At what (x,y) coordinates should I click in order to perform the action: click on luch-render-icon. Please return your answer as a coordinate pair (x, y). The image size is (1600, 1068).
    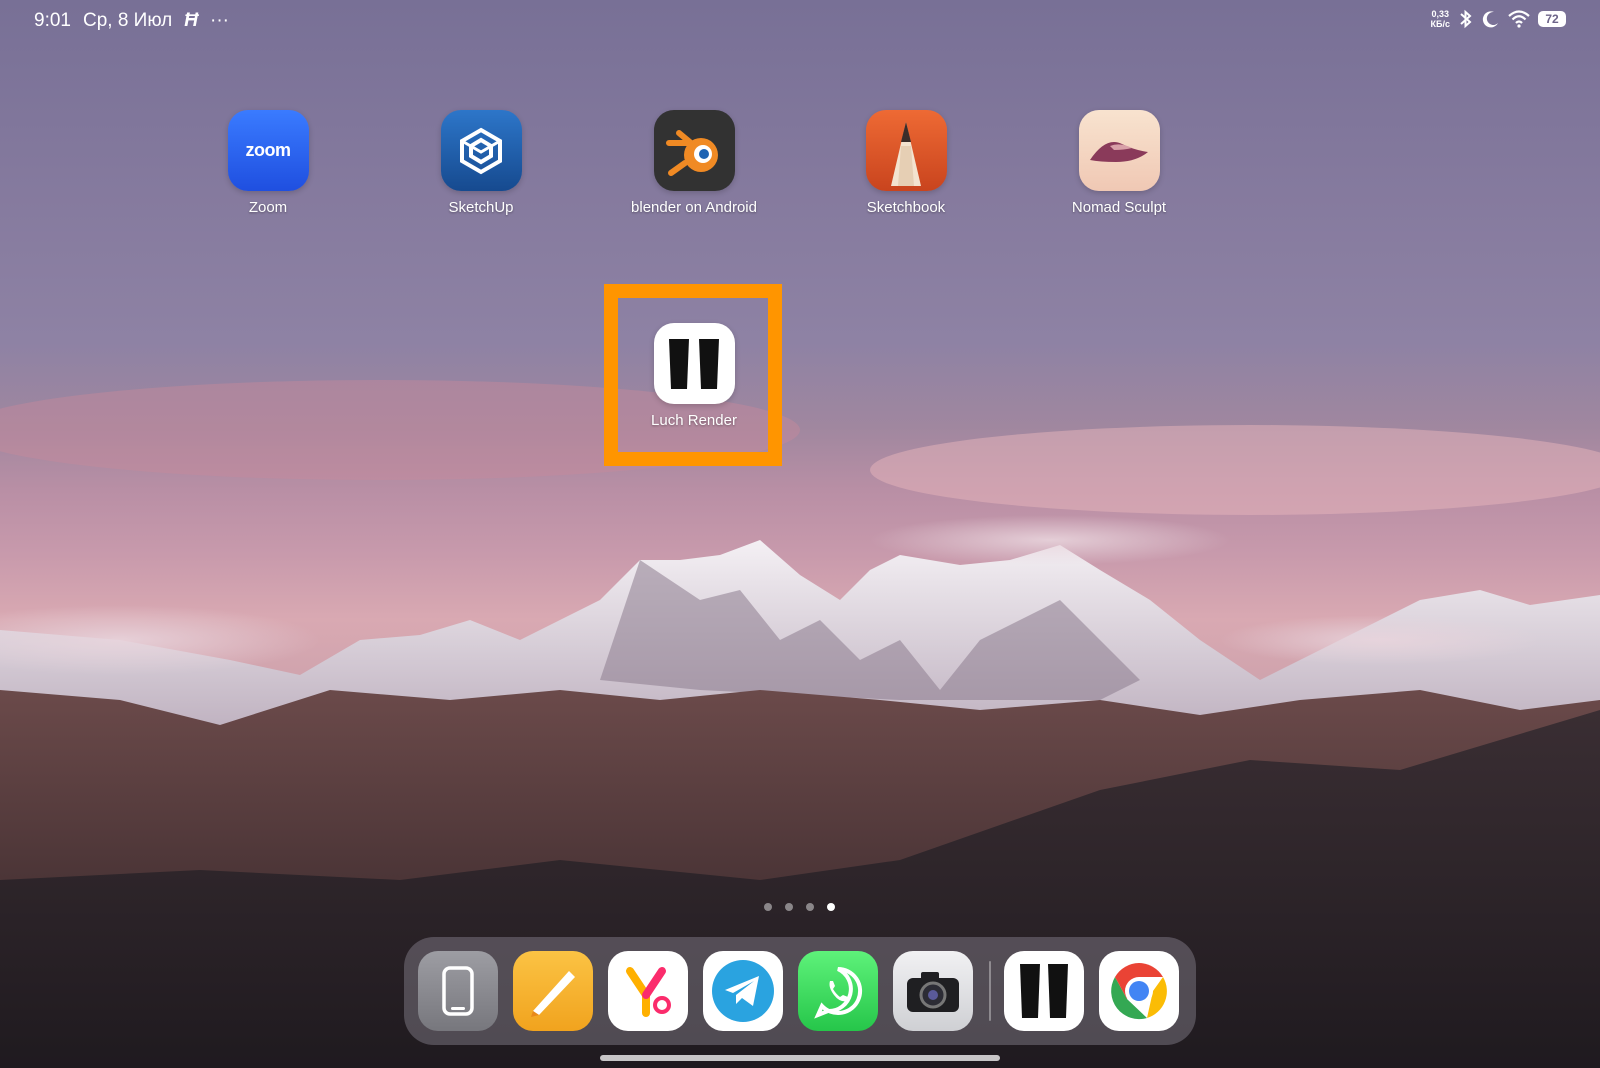
    Looking at the image, I should click on (1044, 991).